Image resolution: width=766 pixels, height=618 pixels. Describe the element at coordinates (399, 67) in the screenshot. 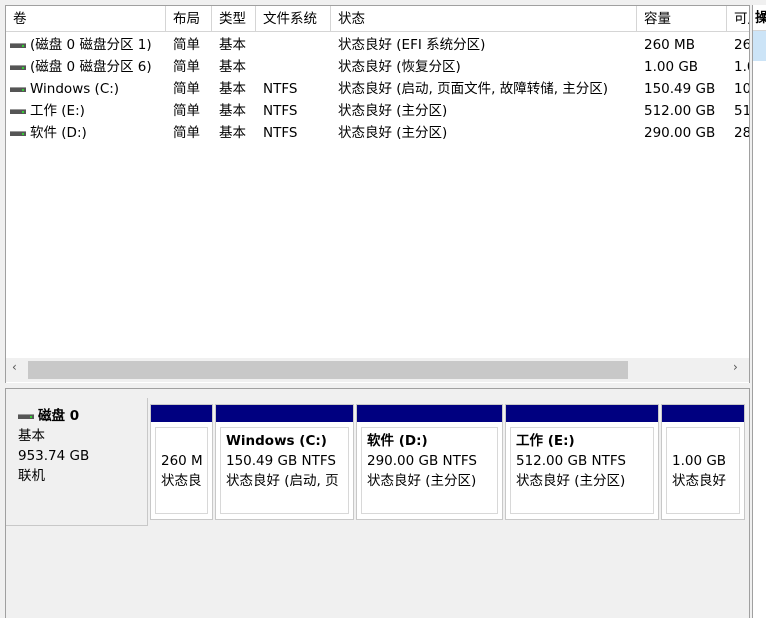

I see `cell-text: 状态良好 (恢复分区)` at that location.